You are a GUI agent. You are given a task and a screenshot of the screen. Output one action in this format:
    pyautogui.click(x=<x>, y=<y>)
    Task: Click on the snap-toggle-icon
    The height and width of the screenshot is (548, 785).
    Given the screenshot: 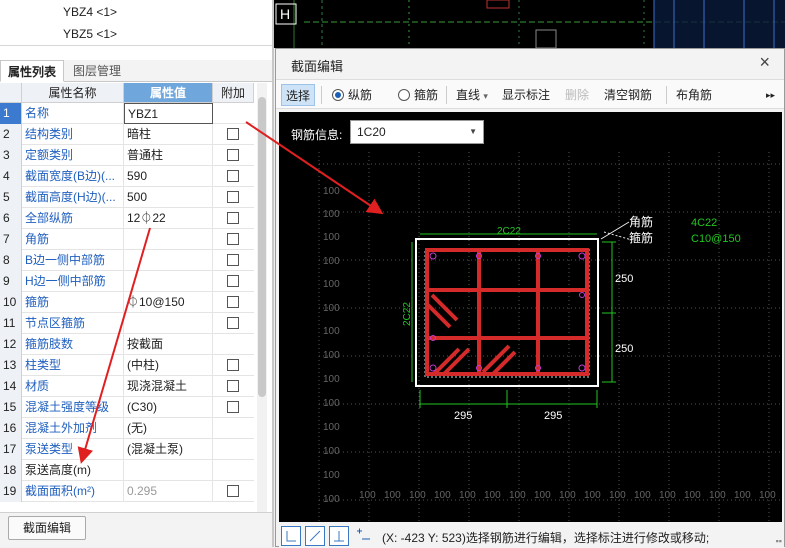 What is the action you would take?
    pyautogui.click(x=363, y=536)
    